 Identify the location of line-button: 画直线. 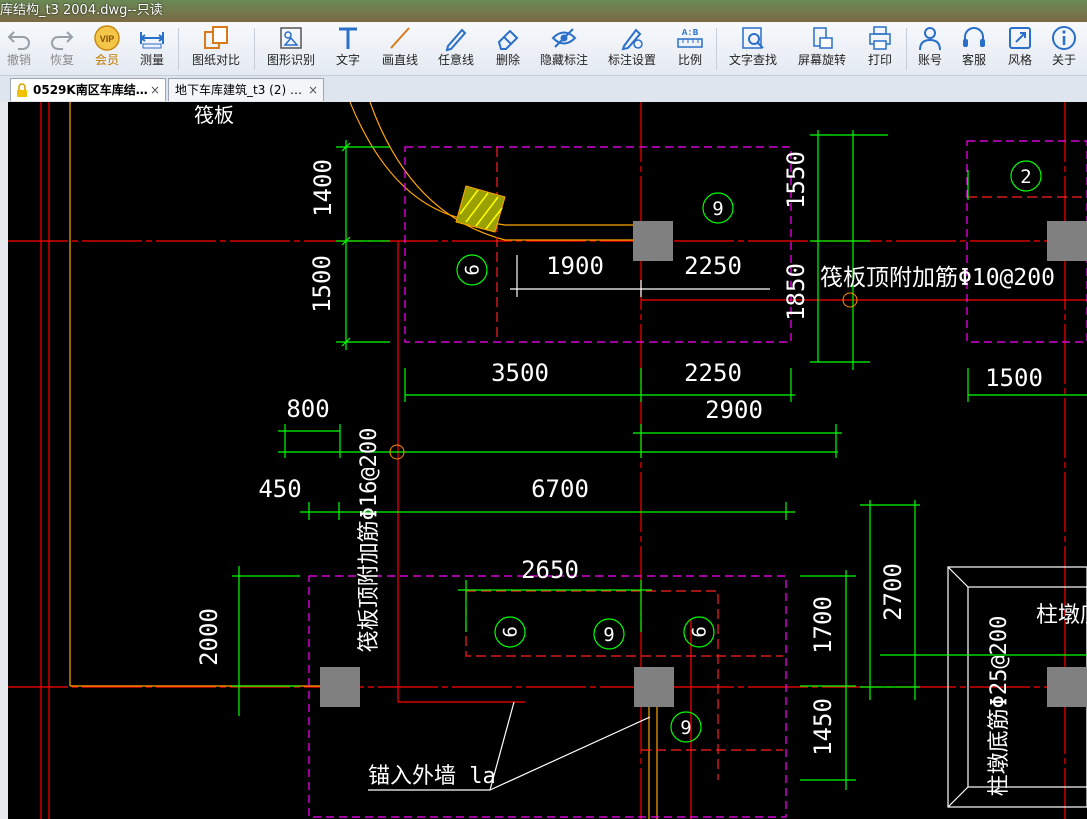
(400, 49).